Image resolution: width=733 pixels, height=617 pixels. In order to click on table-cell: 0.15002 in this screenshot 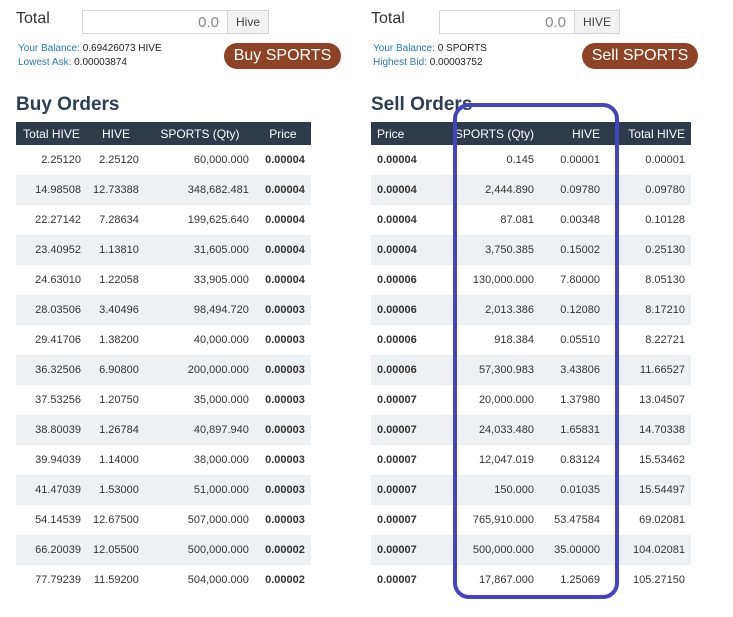, I will do `click(573, 250)`.